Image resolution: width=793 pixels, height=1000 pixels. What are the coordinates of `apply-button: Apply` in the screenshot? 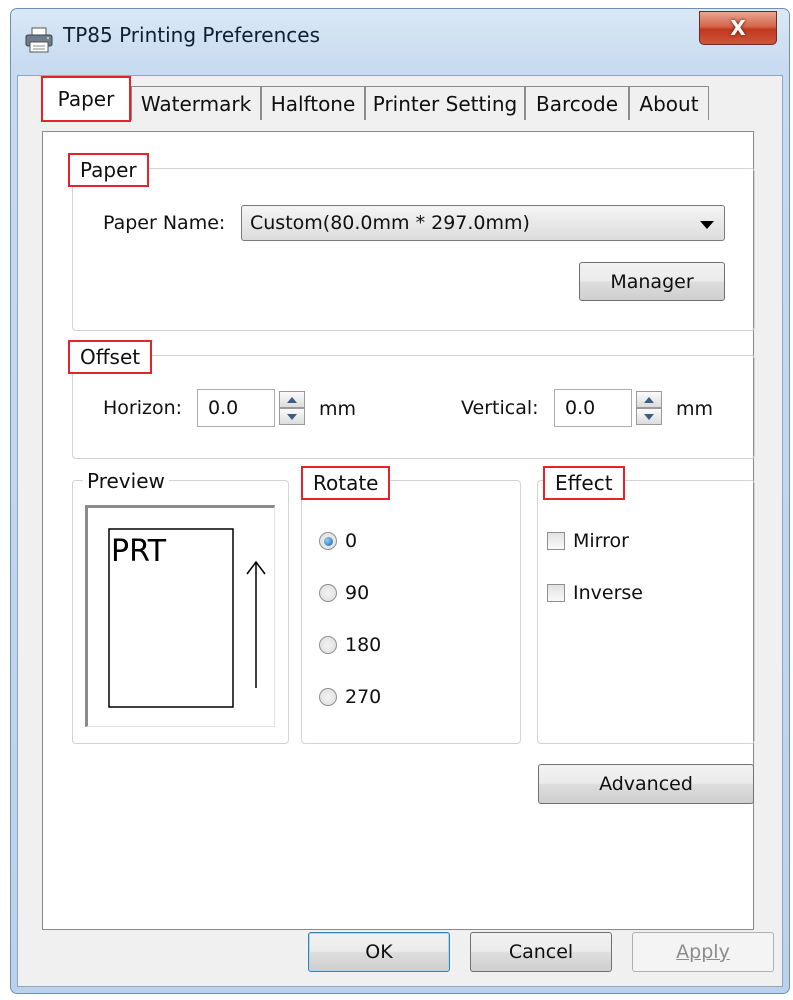 It's located at (703, 952).